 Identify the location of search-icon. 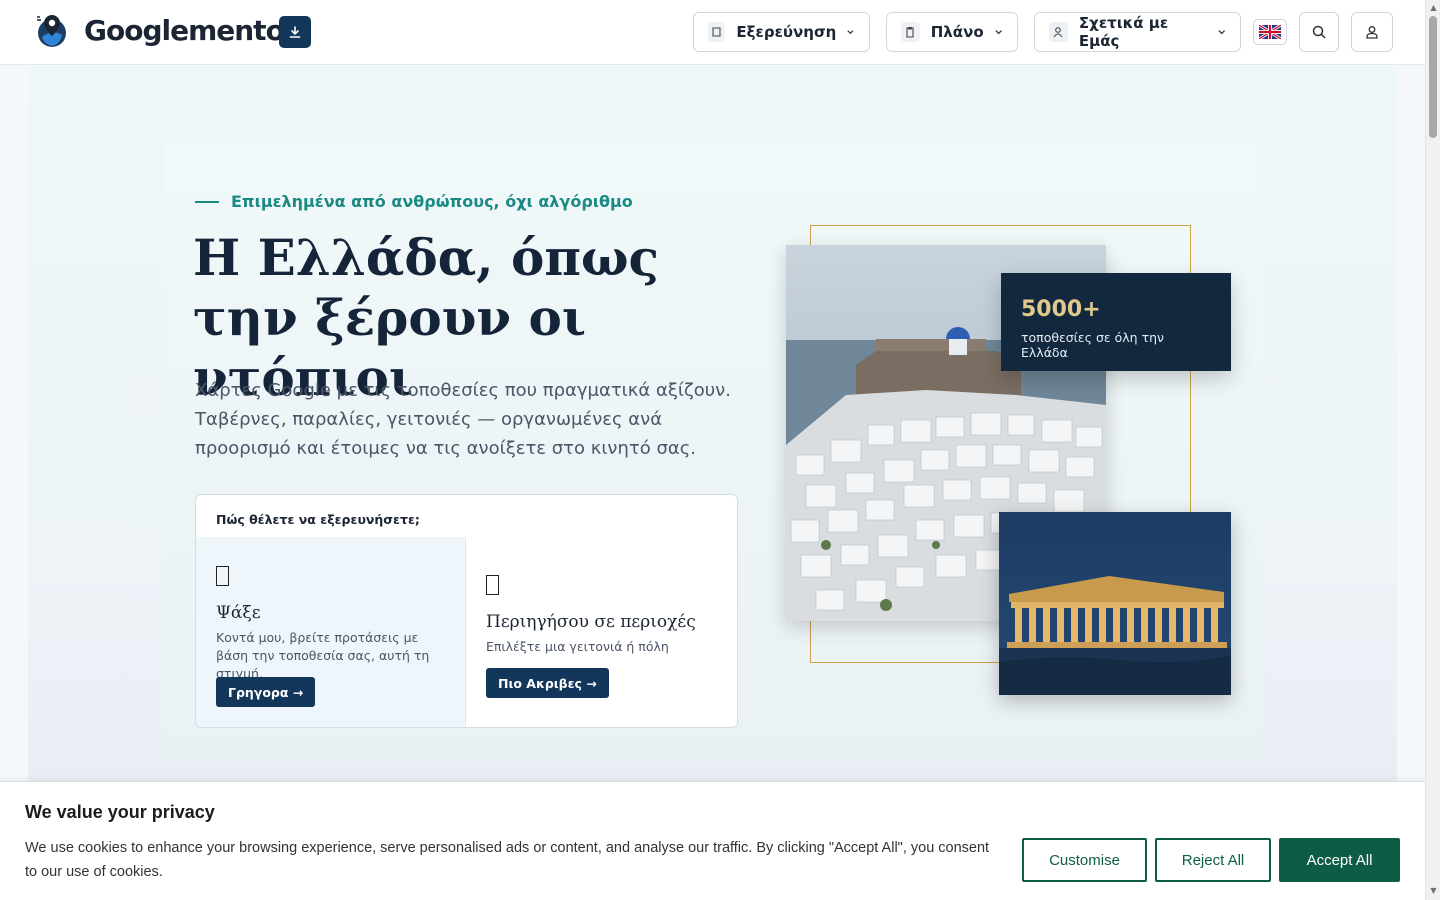
(1319, 32).